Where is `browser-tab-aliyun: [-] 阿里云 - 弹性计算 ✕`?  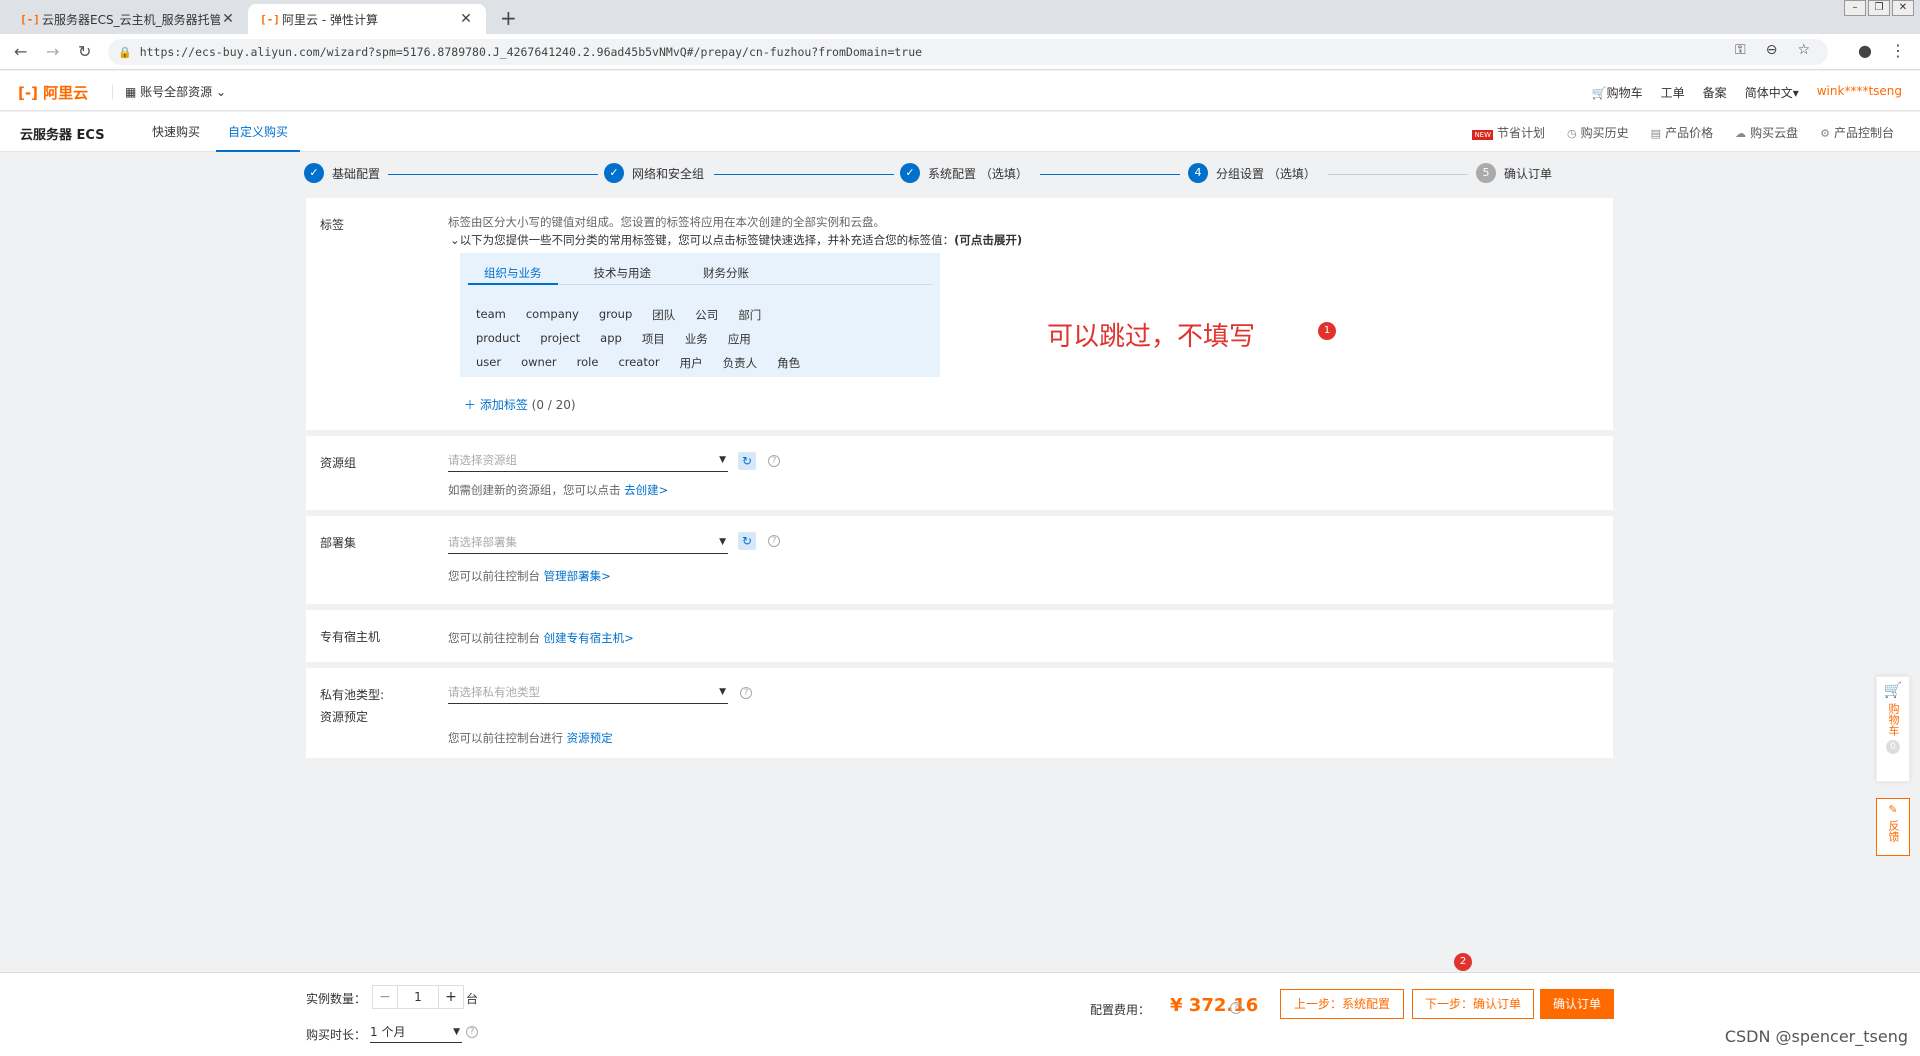
browser-tab-aliyun: [-] 阿里云 - 弹性计算 ✕ is located at coordinates (367, 19).